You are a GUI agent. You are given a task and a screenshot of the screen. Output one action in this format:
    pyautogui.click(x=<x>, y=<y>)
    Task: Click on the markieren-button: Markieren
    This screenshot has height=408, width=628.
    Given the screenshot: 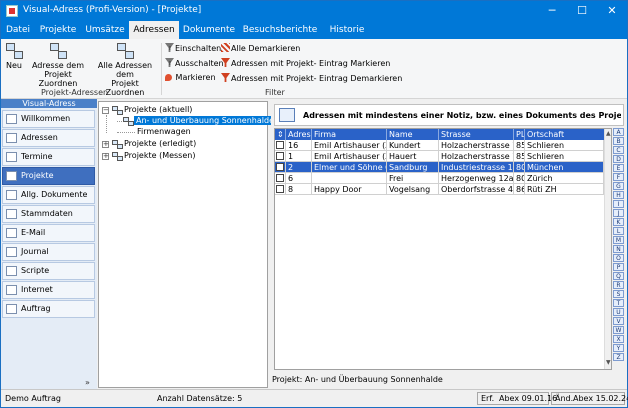 What is the action you would take?
    pyautogui.click(x=190, y=77)
    